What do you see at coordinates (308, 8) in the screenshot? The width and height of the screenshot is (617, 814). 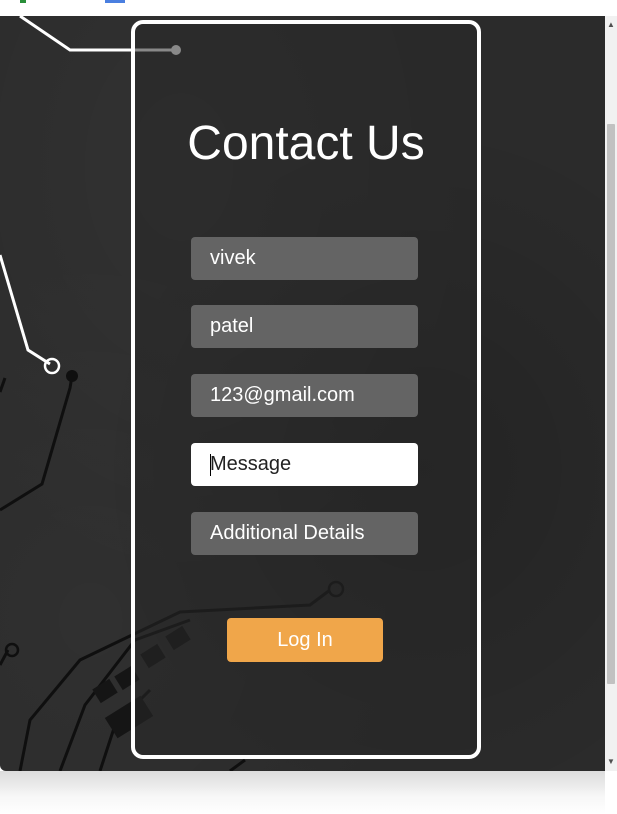 I see `top-strip` at bounding box center [308, 8].